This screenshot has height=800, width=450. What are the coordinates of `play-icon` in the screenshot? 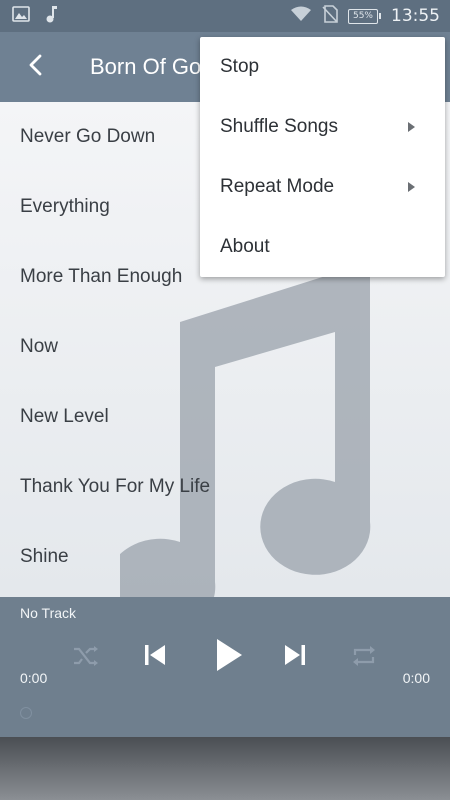 It's located at (229, 657).